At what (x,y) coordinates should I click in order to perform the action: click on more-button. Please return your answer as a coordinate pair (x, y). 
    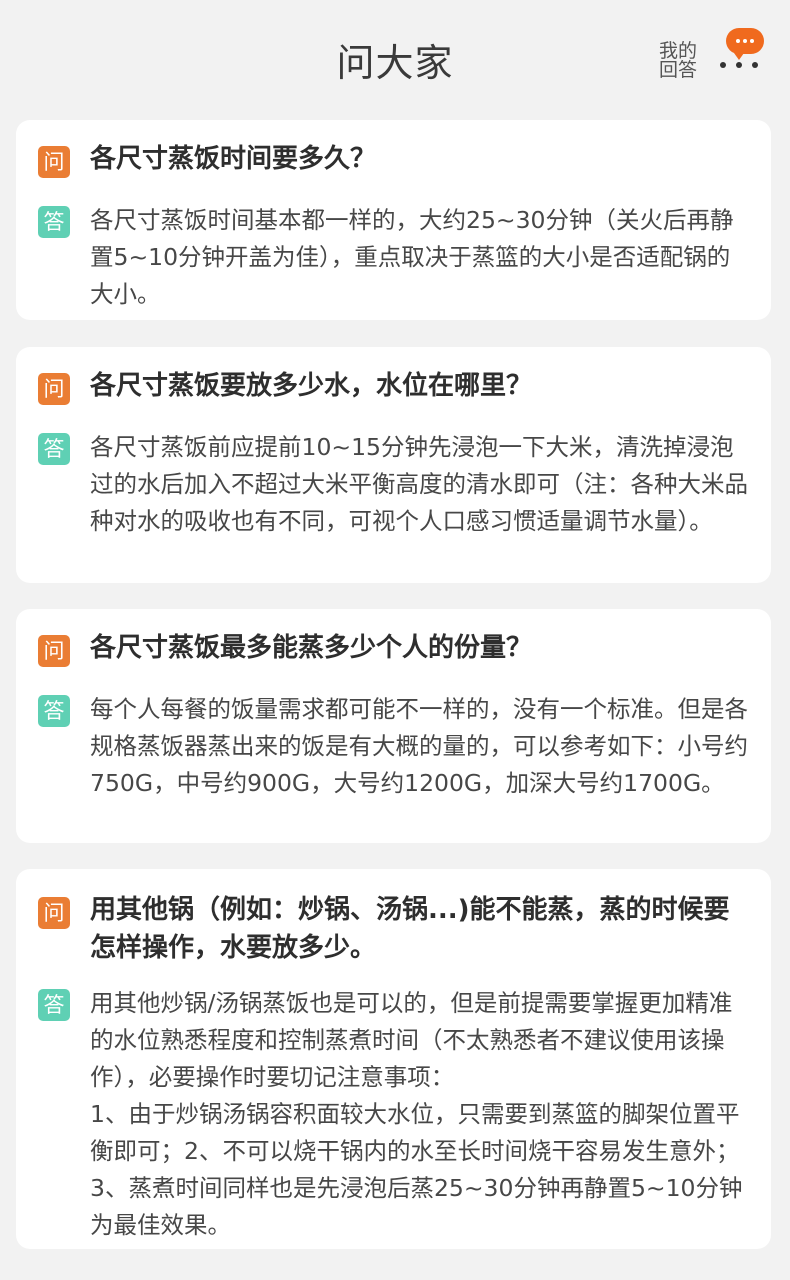
    Looking at the image, I should click on (741, 53).